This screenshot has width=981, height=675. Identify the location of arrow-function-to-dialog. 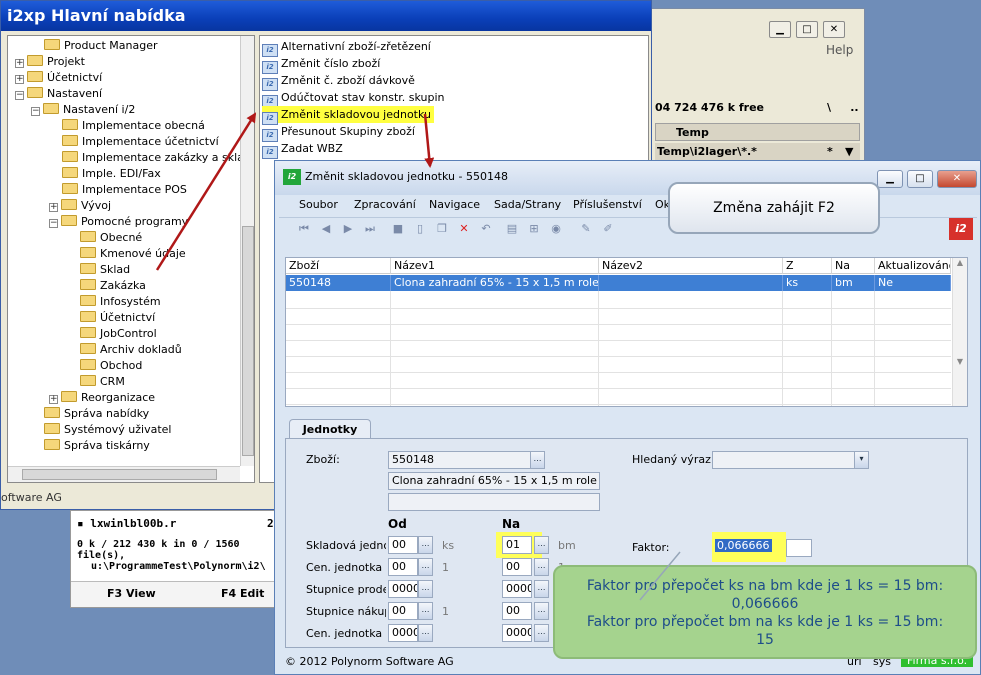
(429, 140).